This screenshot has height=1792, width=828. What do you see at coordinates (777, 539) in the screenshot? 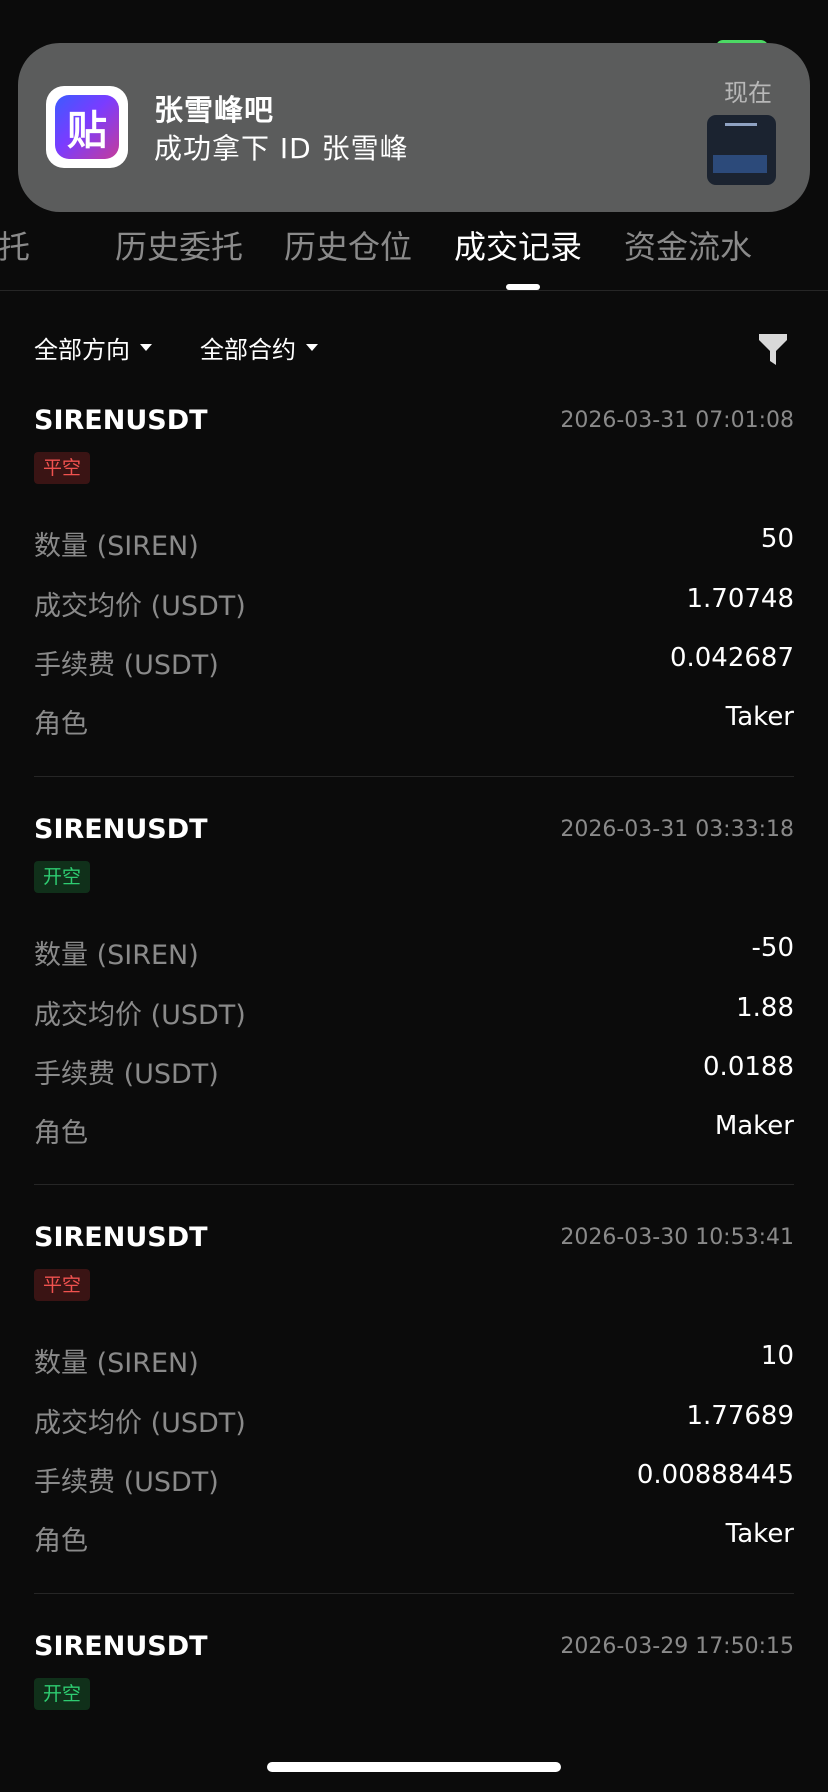
I see `quantity-value: 50` at bounding box center [777, 539].